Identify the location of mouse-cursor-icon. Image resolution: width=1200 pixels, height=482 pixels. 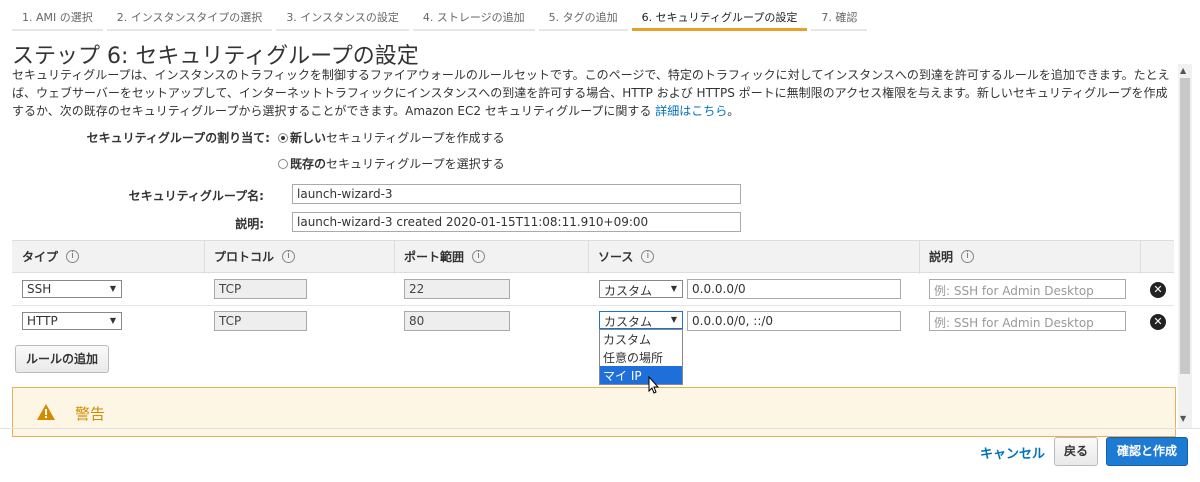
(654, 385).